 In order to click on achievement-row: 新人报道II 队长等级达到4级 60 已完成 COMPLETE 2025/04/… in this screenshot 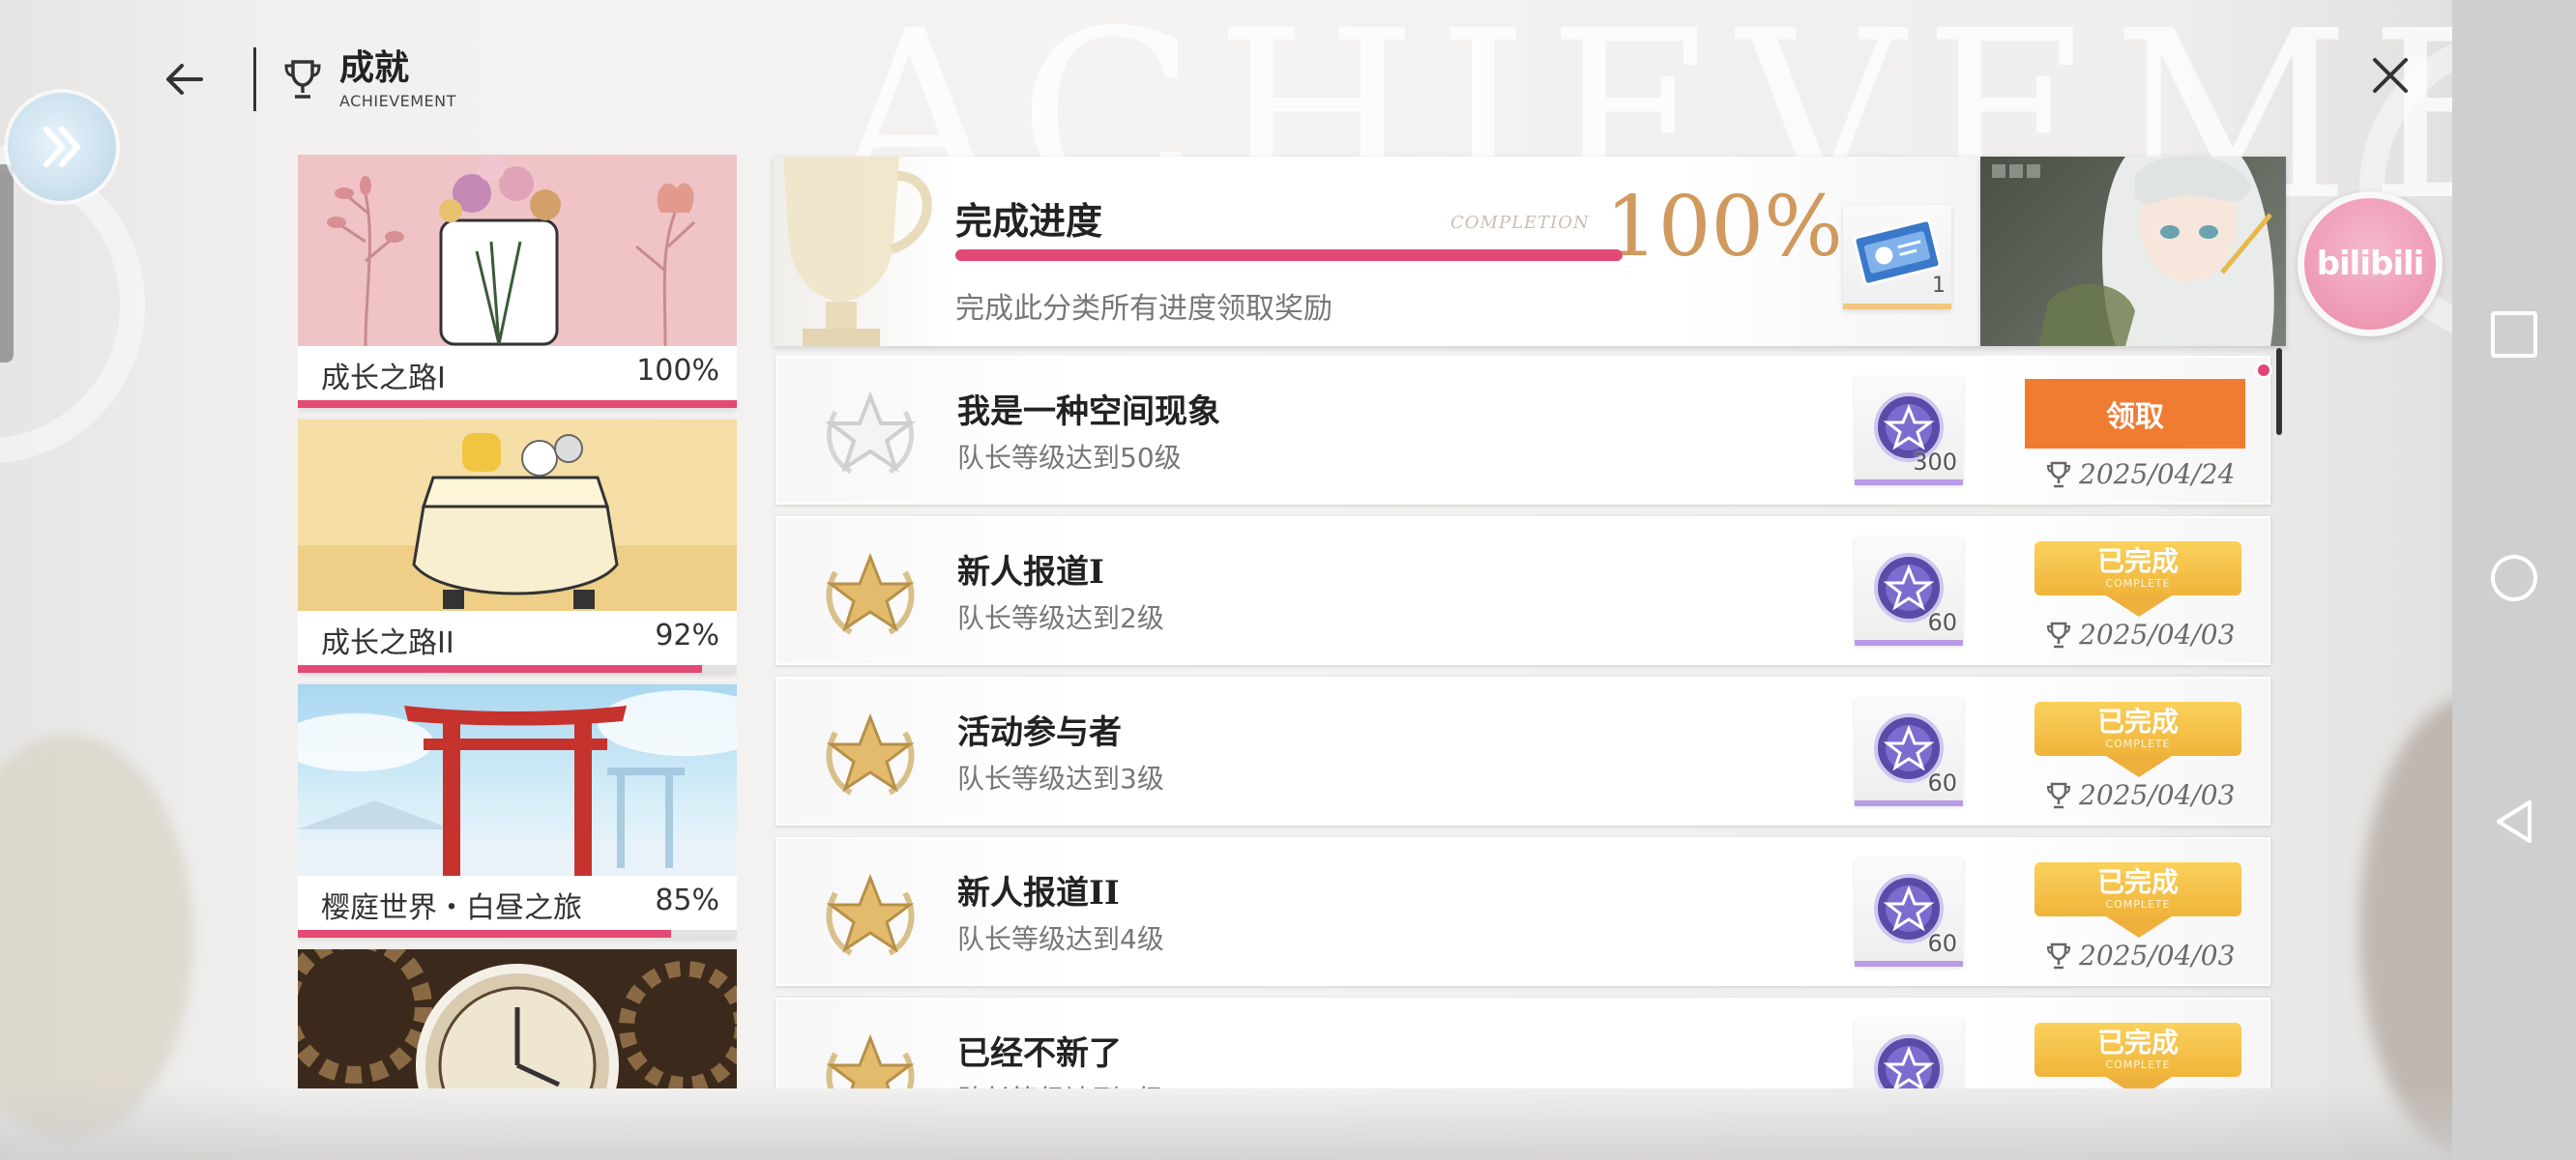, I will do `click(1523, 912)`.